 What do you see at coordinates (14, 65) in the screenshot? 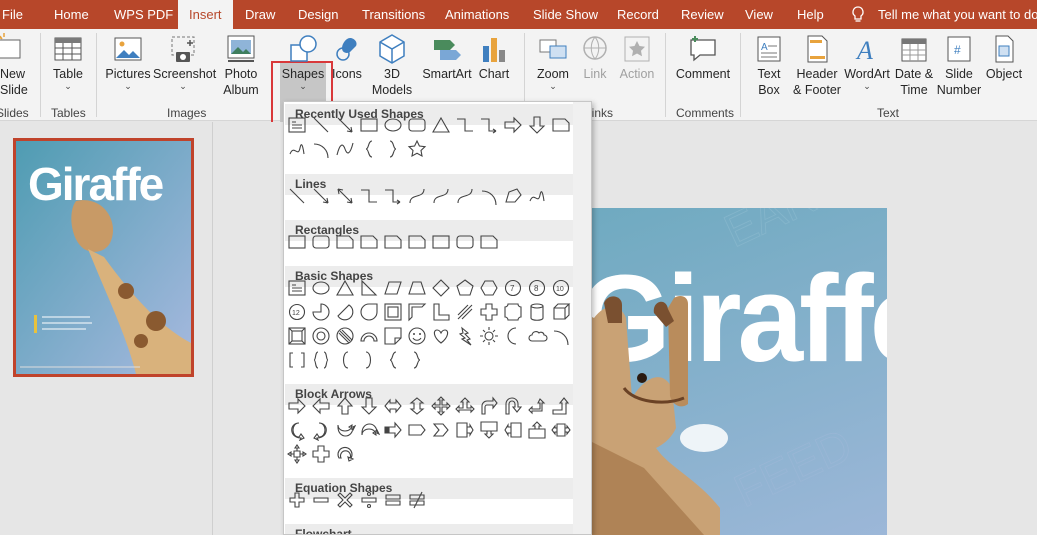
I see `new-slide-button: New Slide` at bounding box center [14, 65].